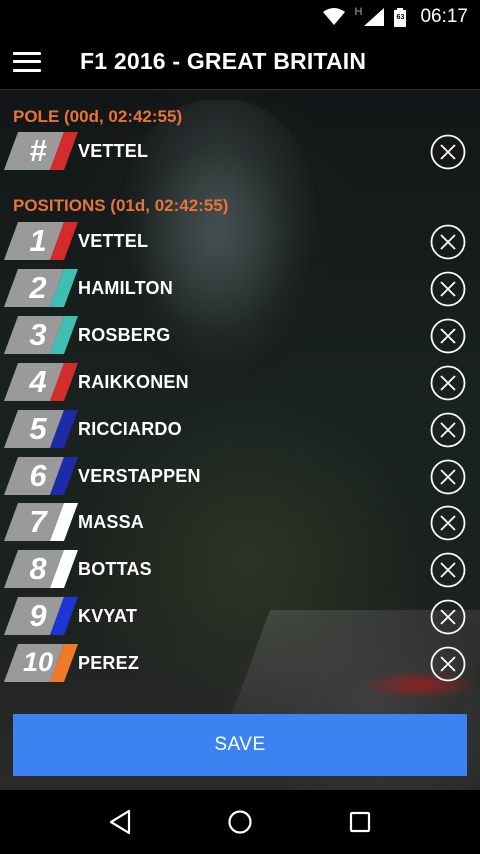  Describe the element at coordinates (38, 616) in the screenshot. I see `position-number: 9` at that location.